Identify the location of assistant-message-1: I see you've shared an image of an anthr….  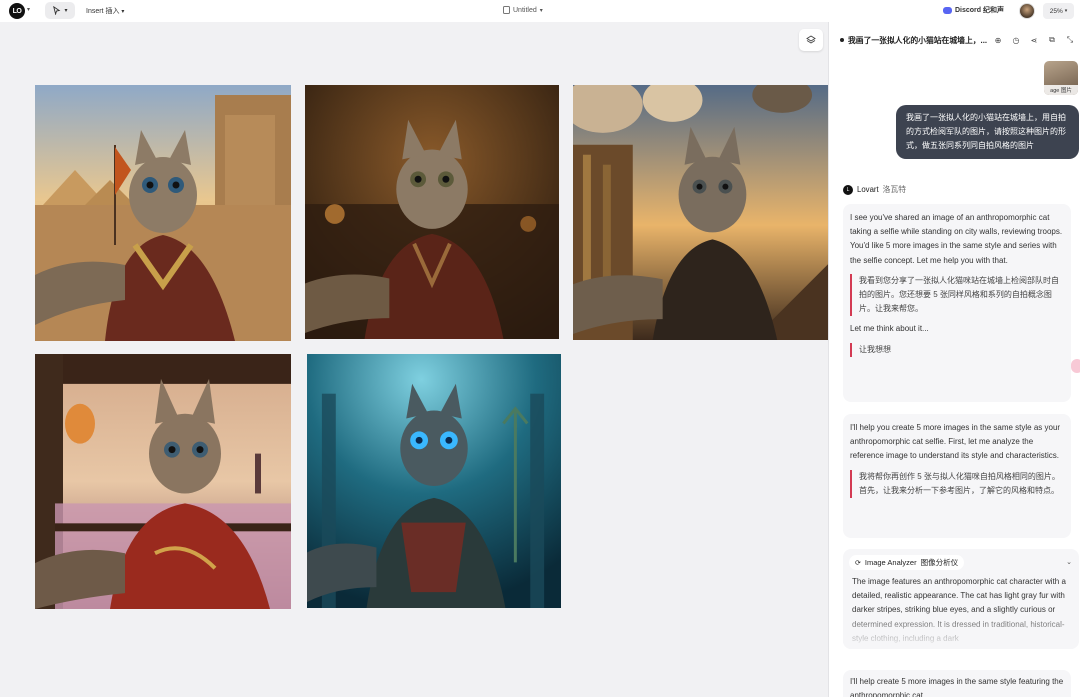
(957, 303).